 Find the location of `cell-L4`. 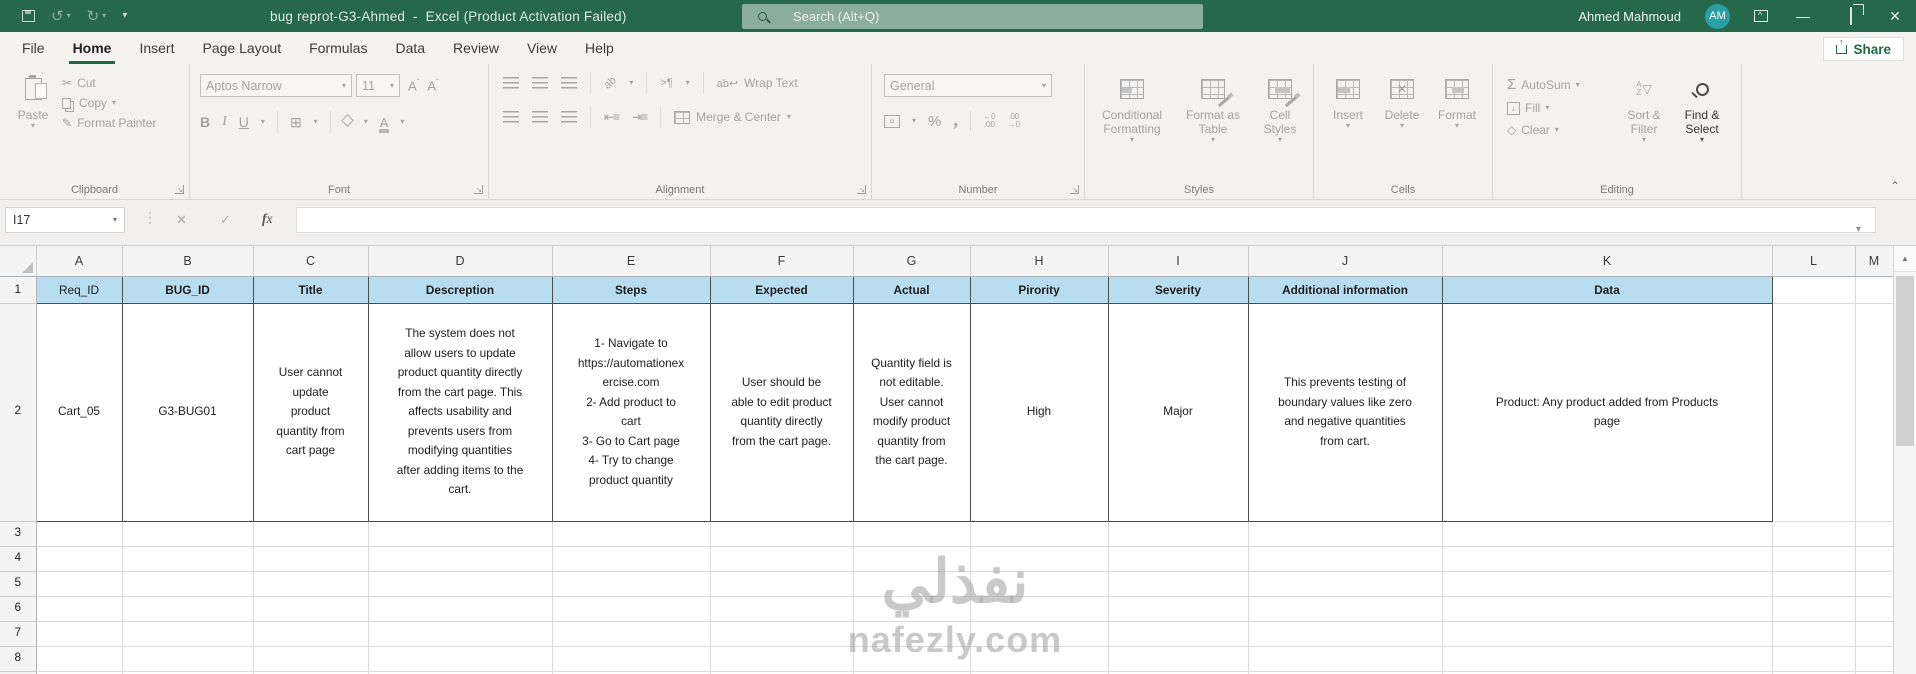

cell-L4 is located at coordinates (1814, 559).